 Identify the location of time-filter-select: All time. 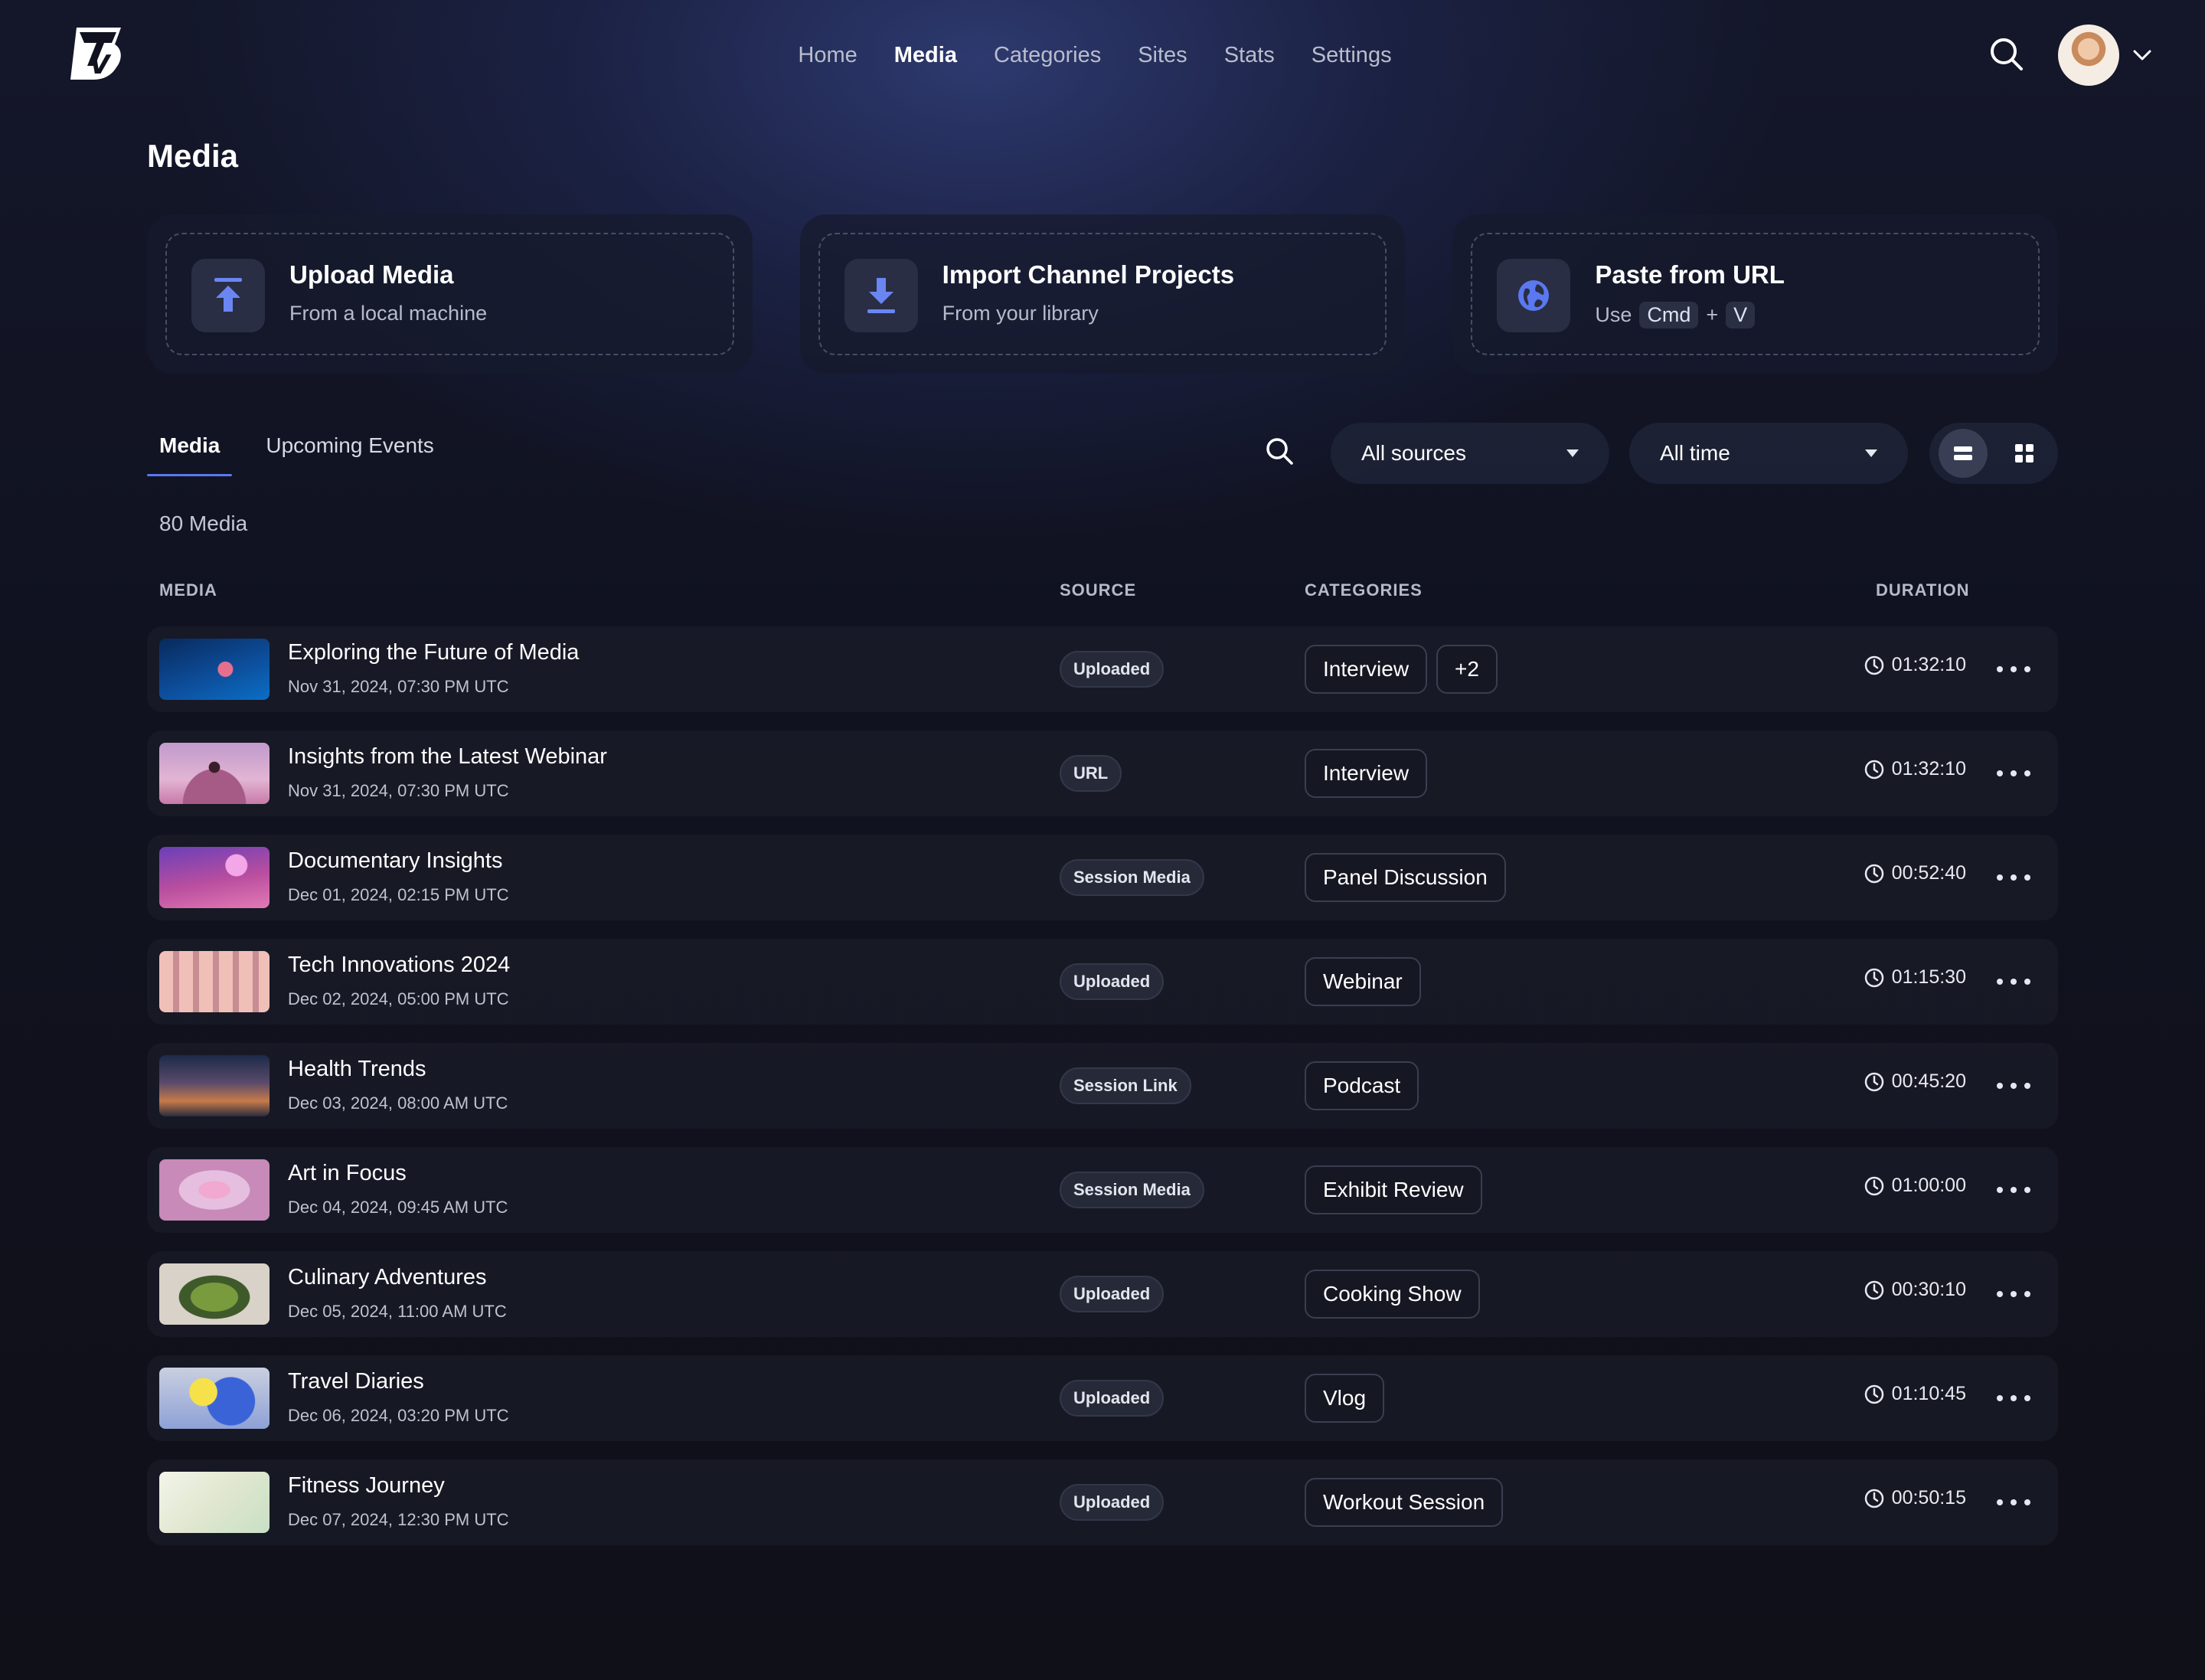
(1768, 453).